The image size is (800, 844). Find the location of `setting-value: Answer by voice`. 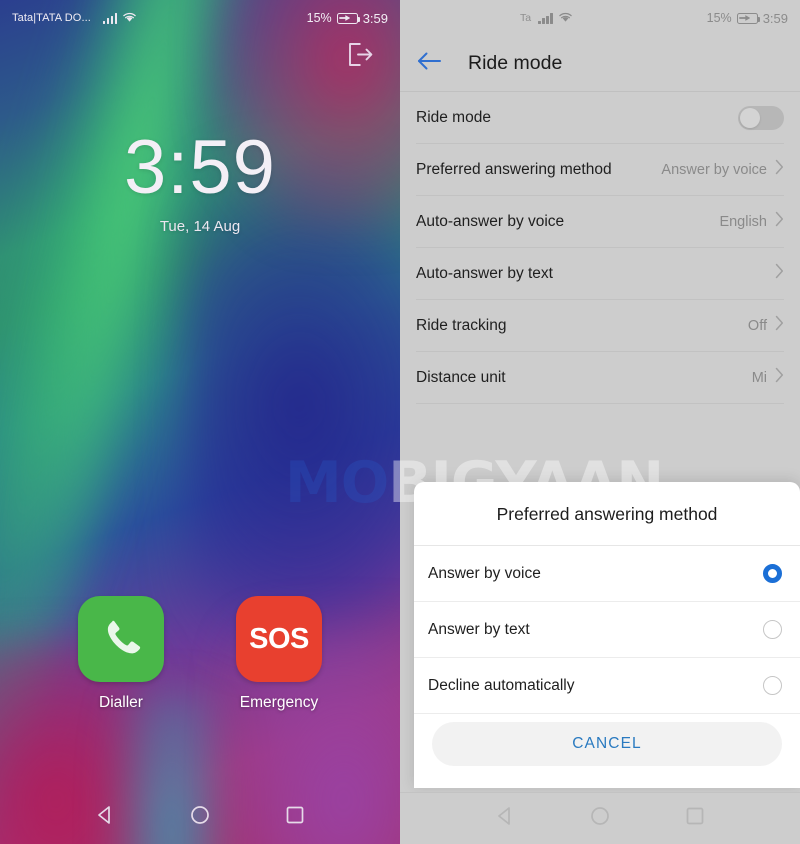

setting-value: Answer by voice is located at coordinates (714, 169).